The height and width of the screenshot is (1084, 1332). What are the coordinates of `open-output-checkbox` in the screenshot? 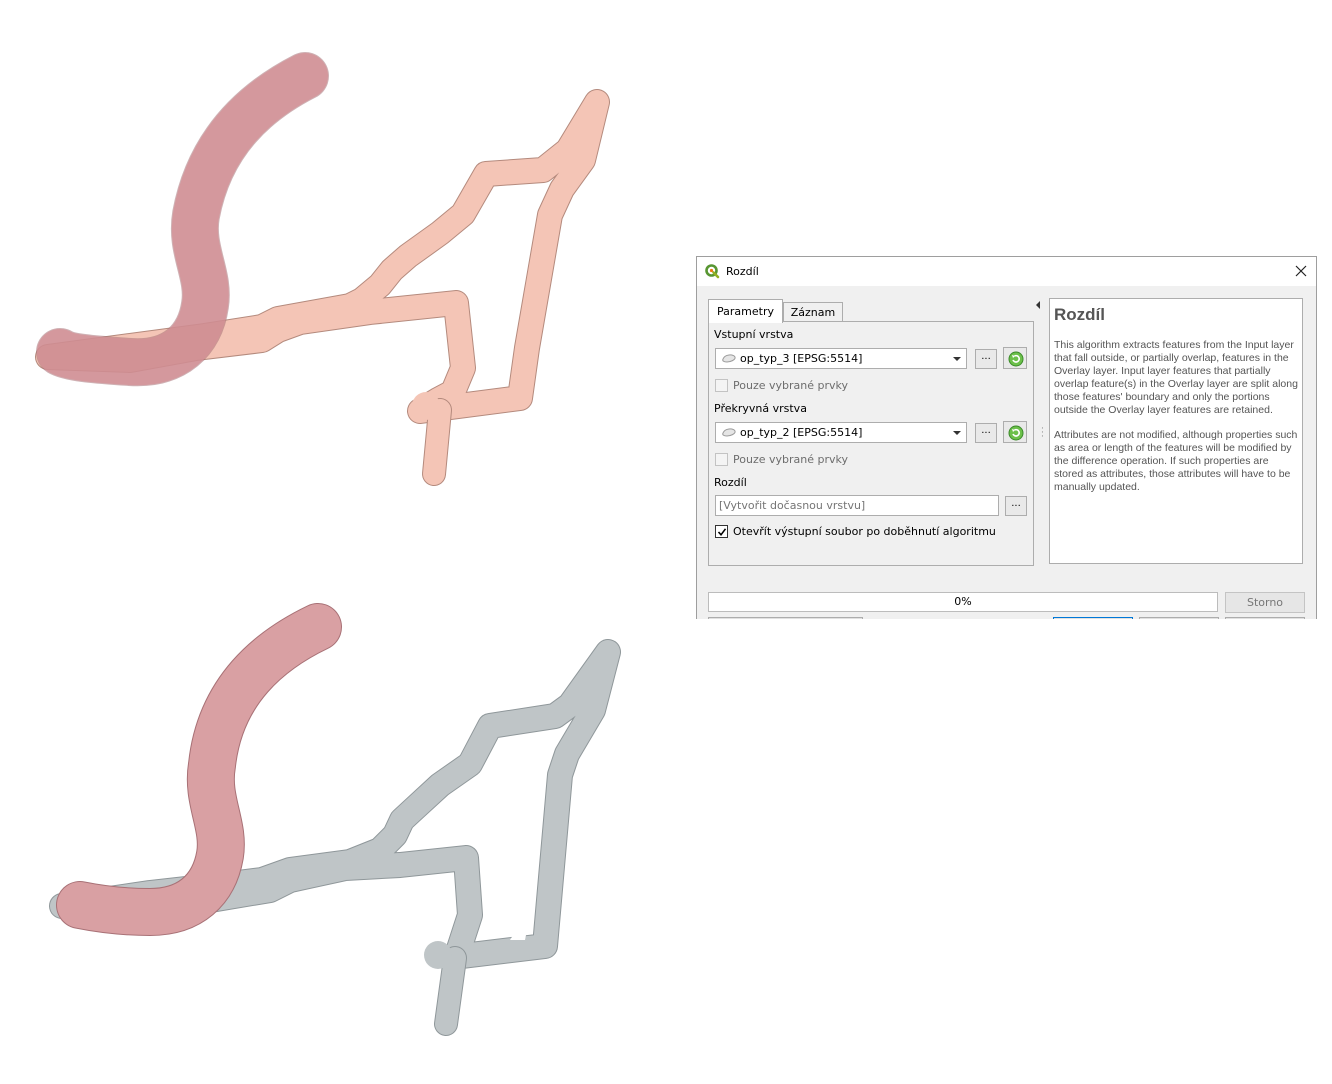 It's located at (721, 531).